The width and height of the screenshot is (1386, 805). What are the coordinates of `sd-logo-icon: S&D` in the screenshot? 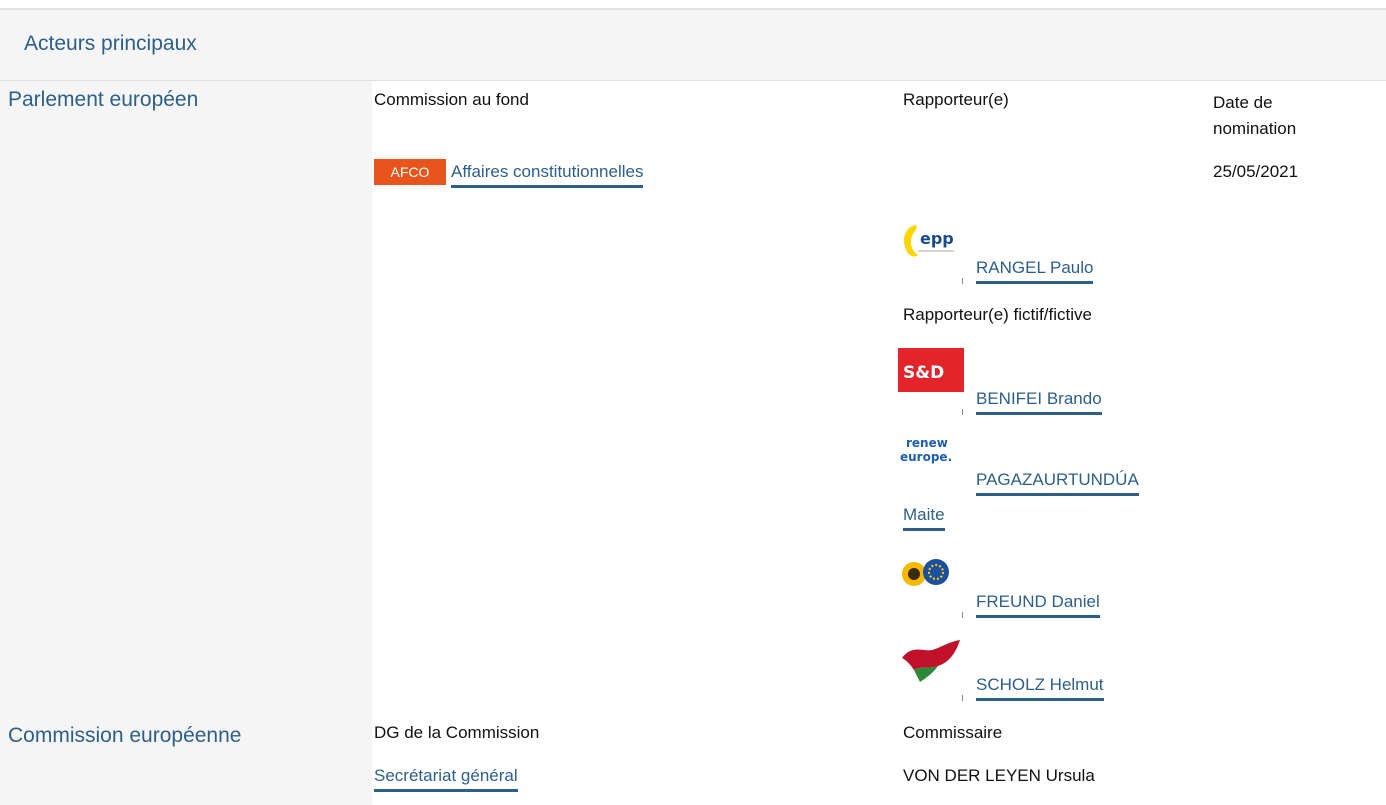 It's located at (931, 370).